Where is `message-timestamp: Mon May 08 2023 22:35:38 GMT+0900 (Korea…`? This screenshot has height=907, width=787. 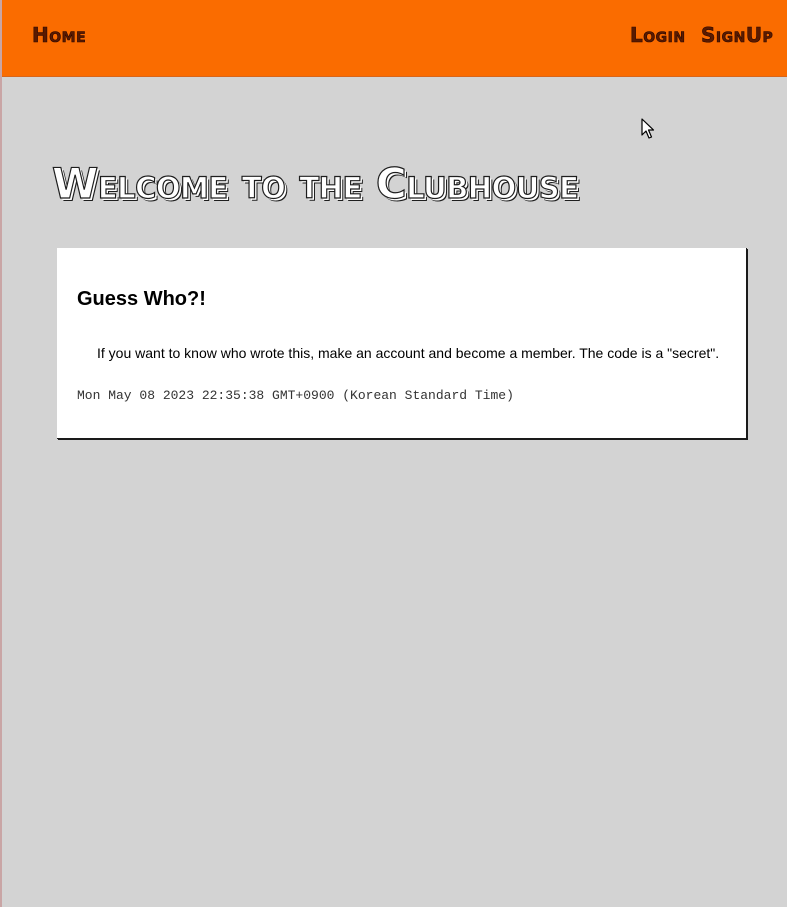
message-timestamp: Mon May 08 2023 22:35:38 GMT+0900 (Korea… is located at coordinates (295, 395).